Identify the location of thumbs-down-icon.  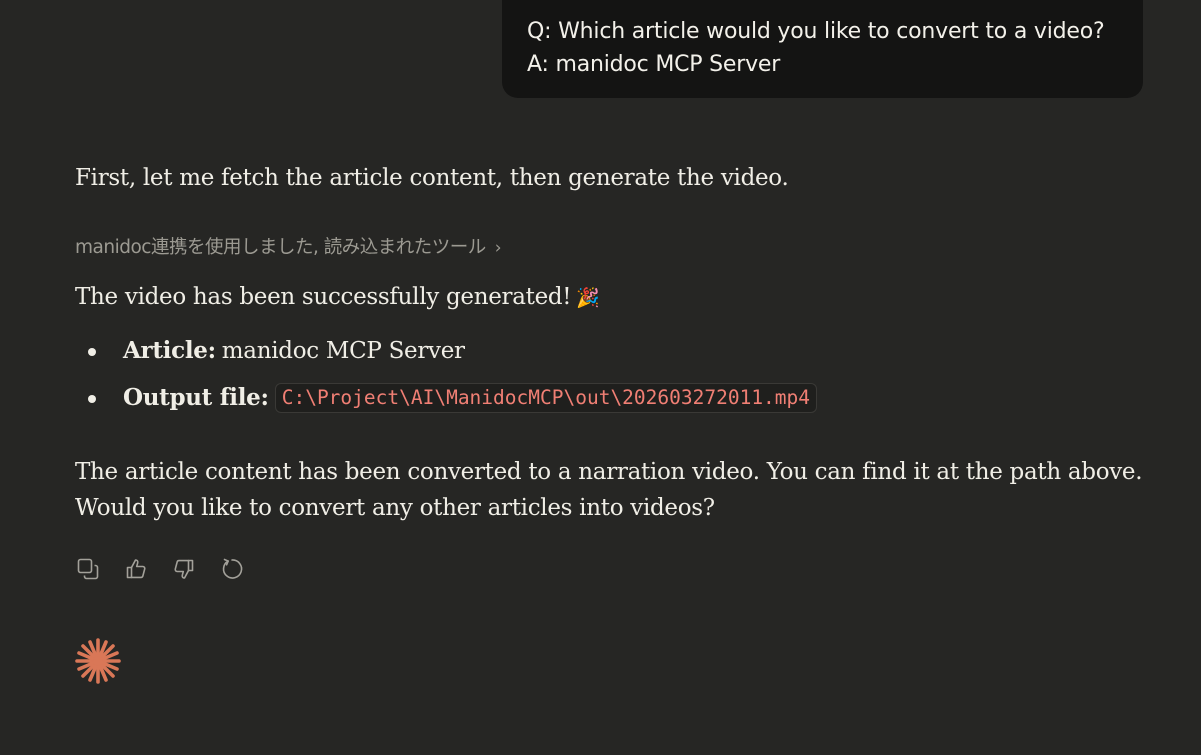
(183, 569).